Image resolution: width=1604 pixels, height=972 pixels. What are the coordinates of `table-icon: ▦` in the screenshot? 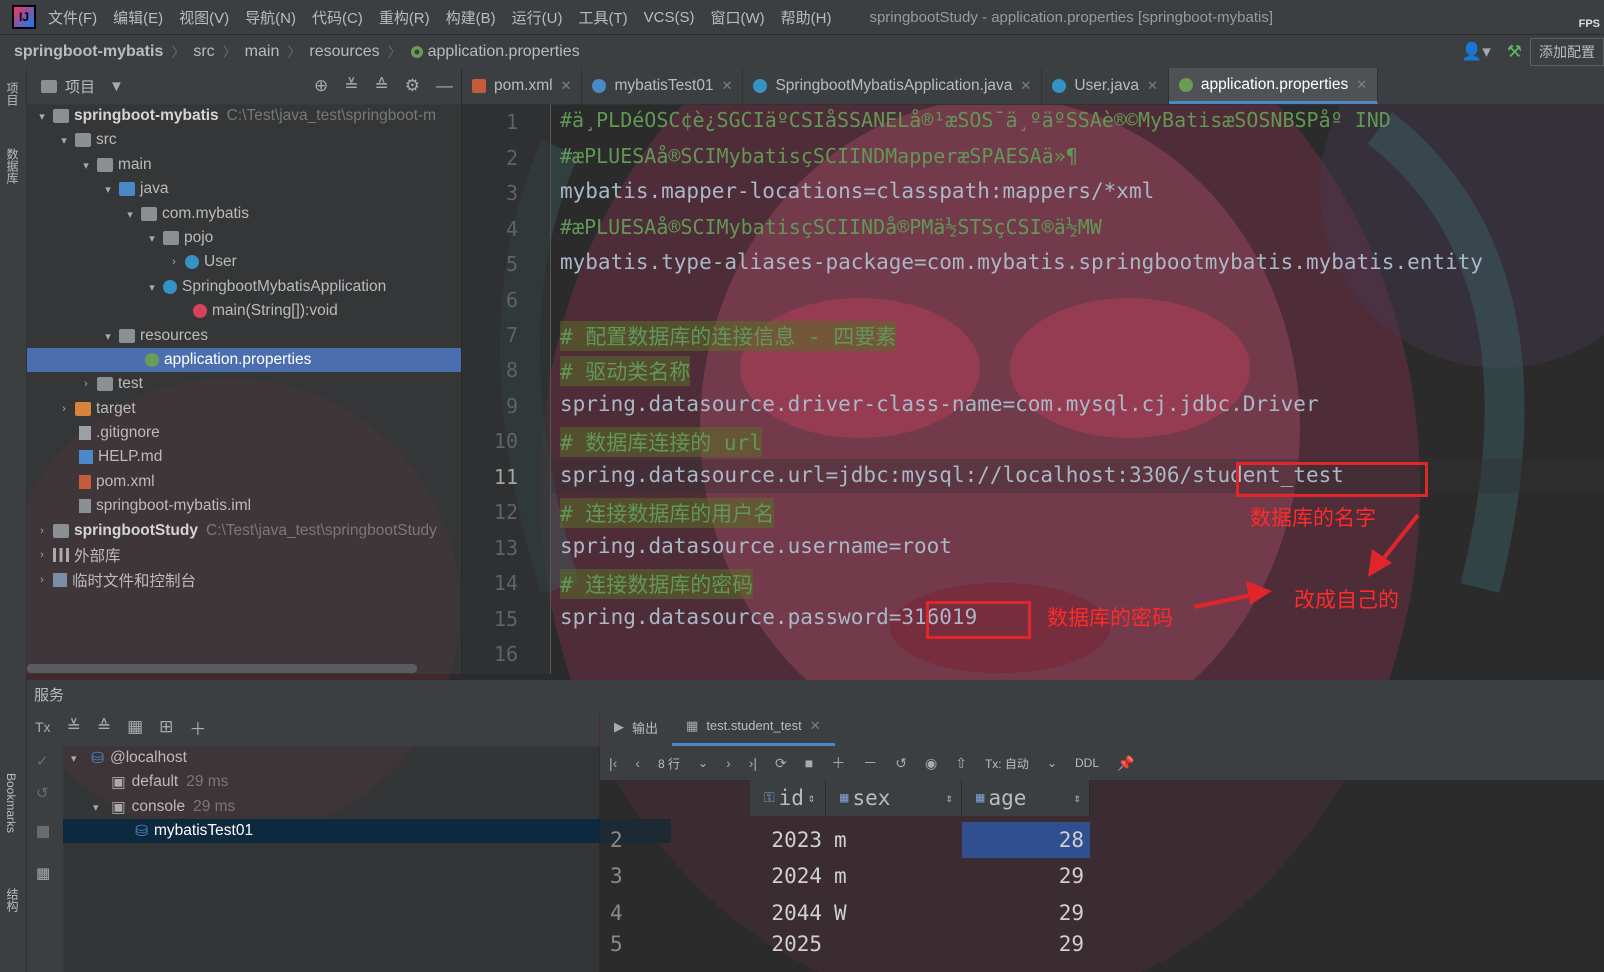 It's located at (43, 873).